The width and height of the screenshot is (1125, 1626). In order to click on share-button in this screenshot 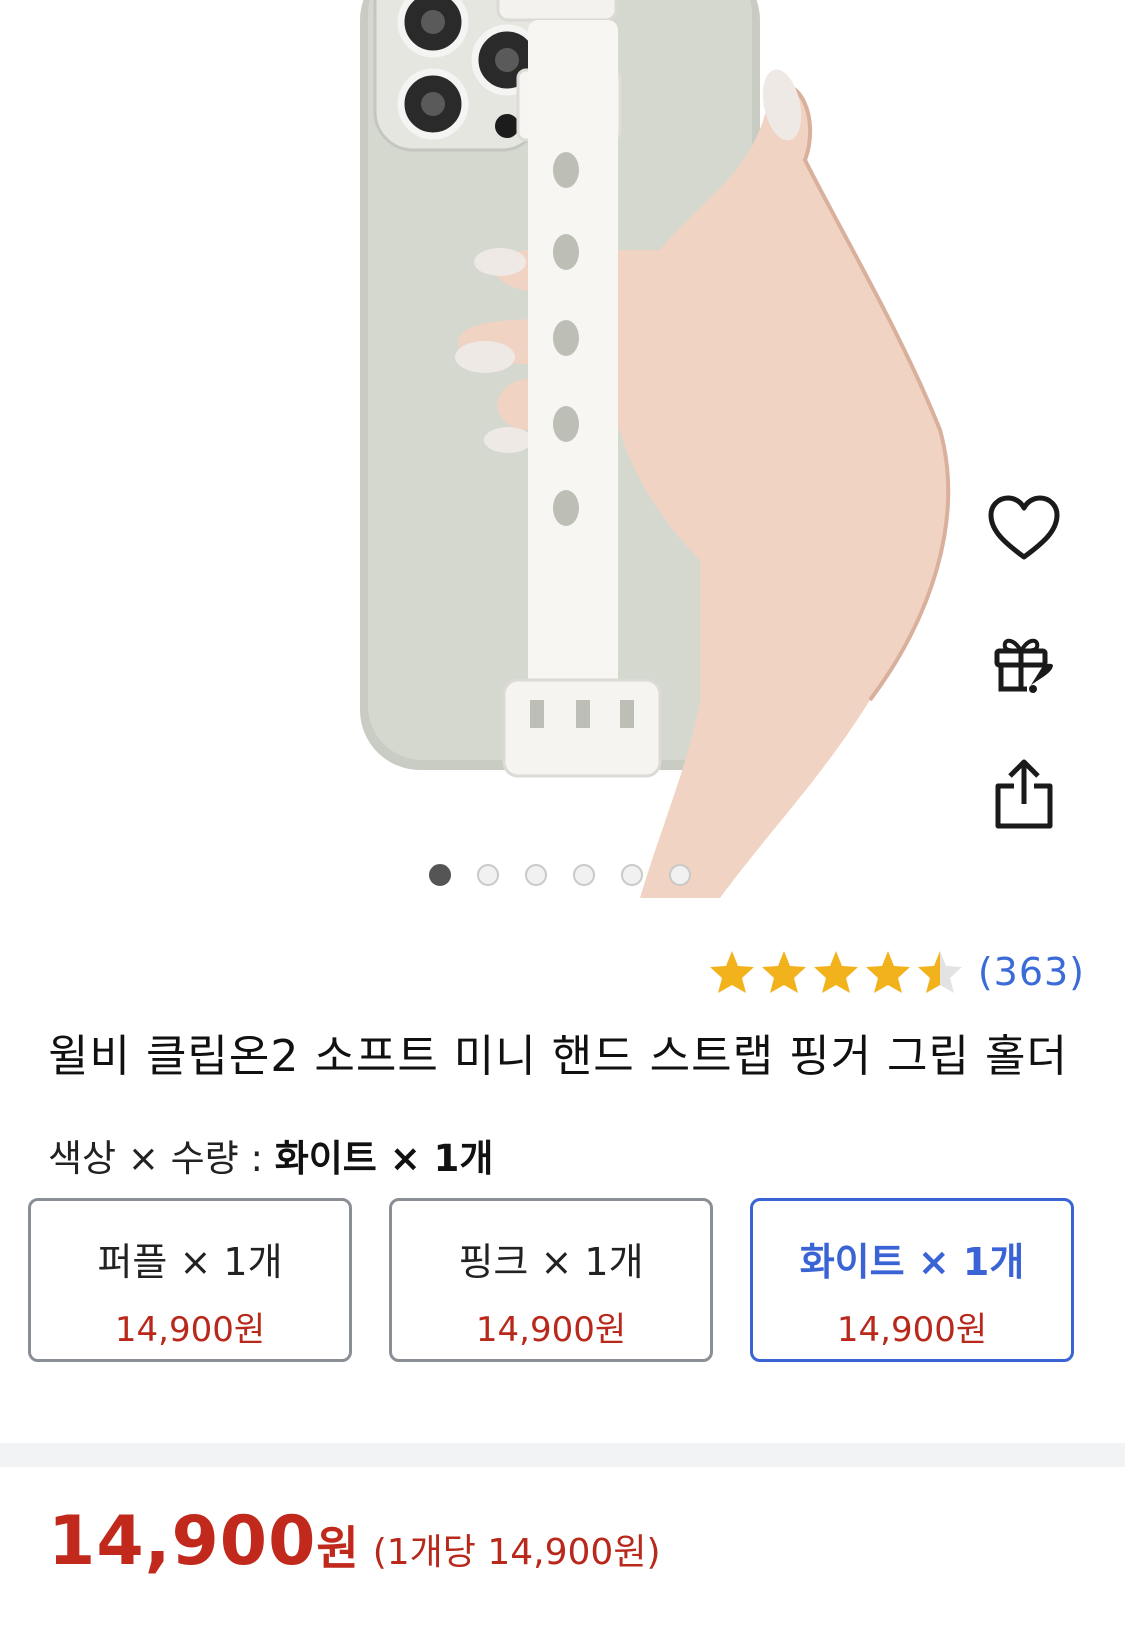, I will do `click(1024, 796)`.